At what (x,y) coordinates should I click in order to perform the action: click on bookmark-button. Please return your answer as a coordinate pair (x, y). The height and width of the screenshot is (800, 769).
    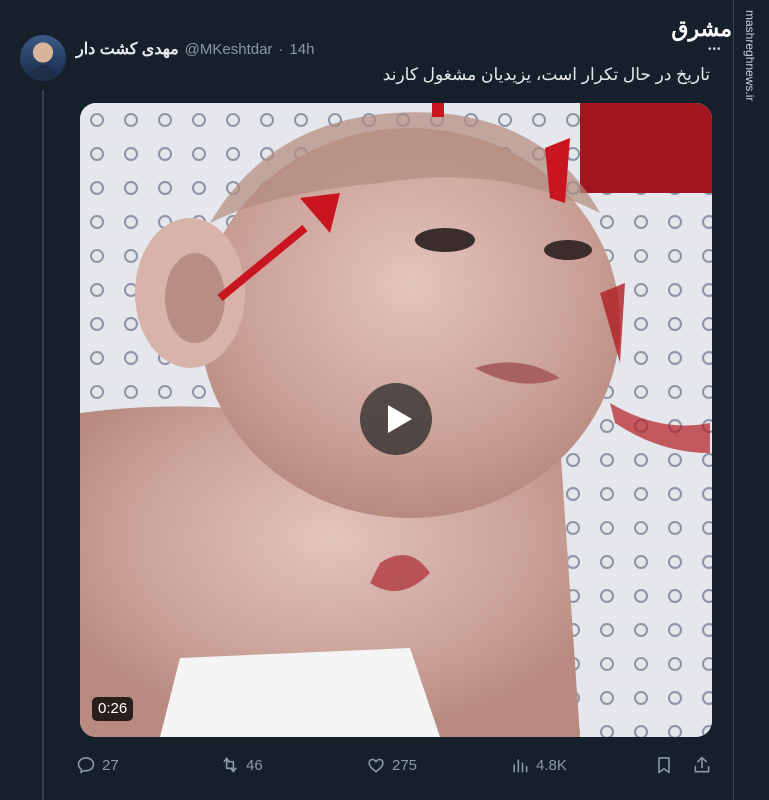
    Looking at the image, I should click on (664, 765).